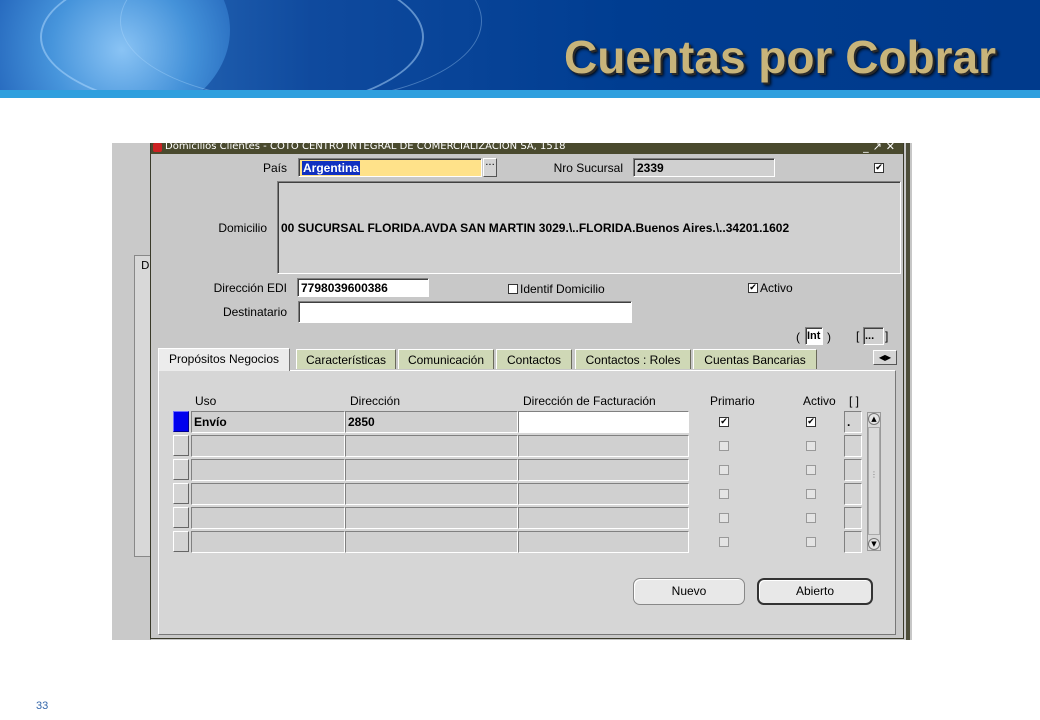  I want to click on col-primario: Primario, so click(732, 401).